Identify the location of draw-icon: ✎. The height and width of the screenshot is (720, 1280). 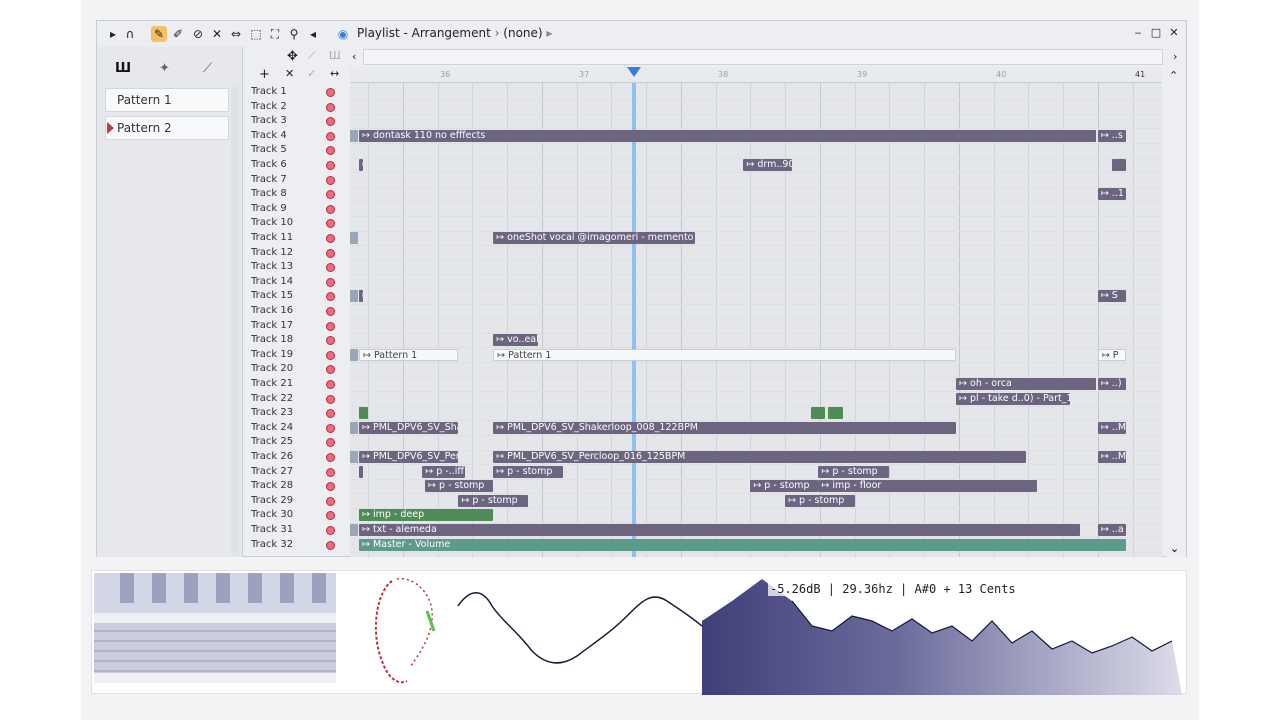
(159, 34).